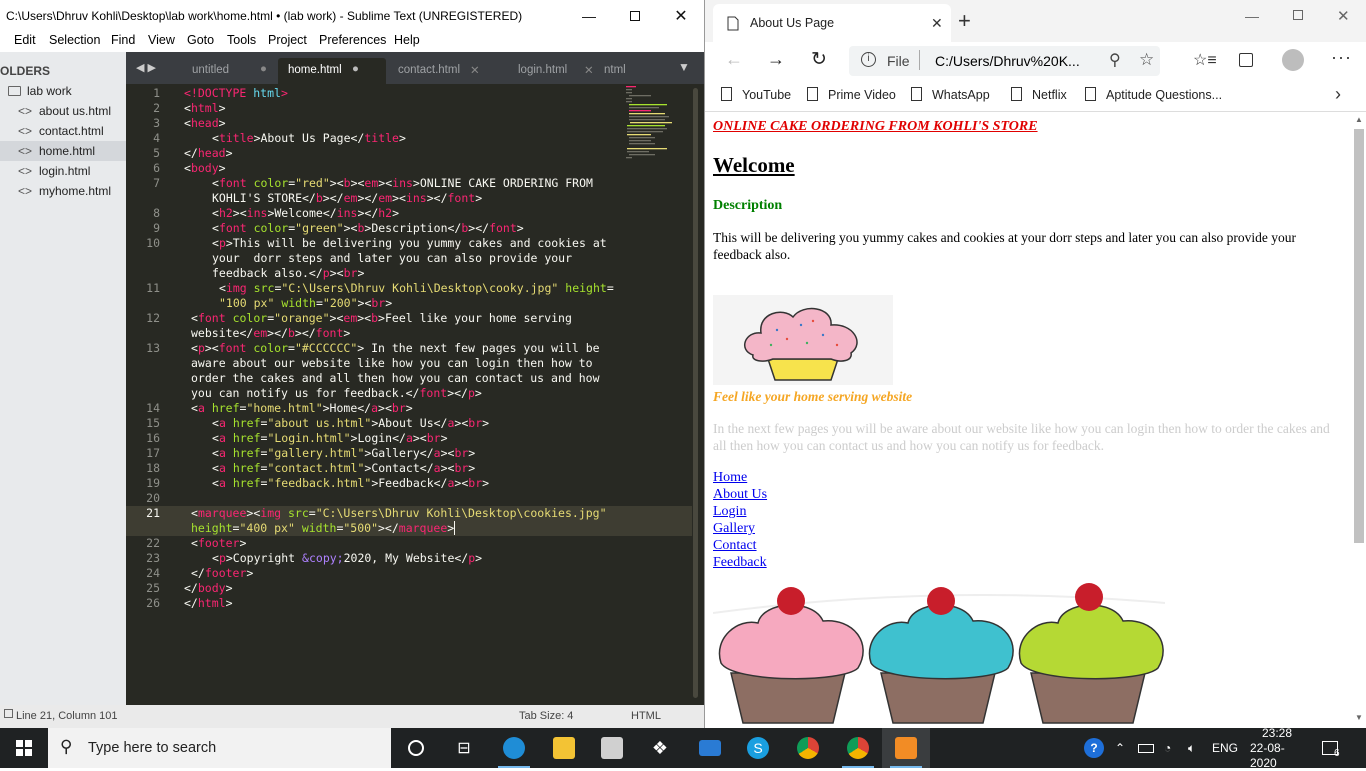 The image size is (1366, 771). I want to click on chevron-up-icon: ⌃, so click(1120, 748).